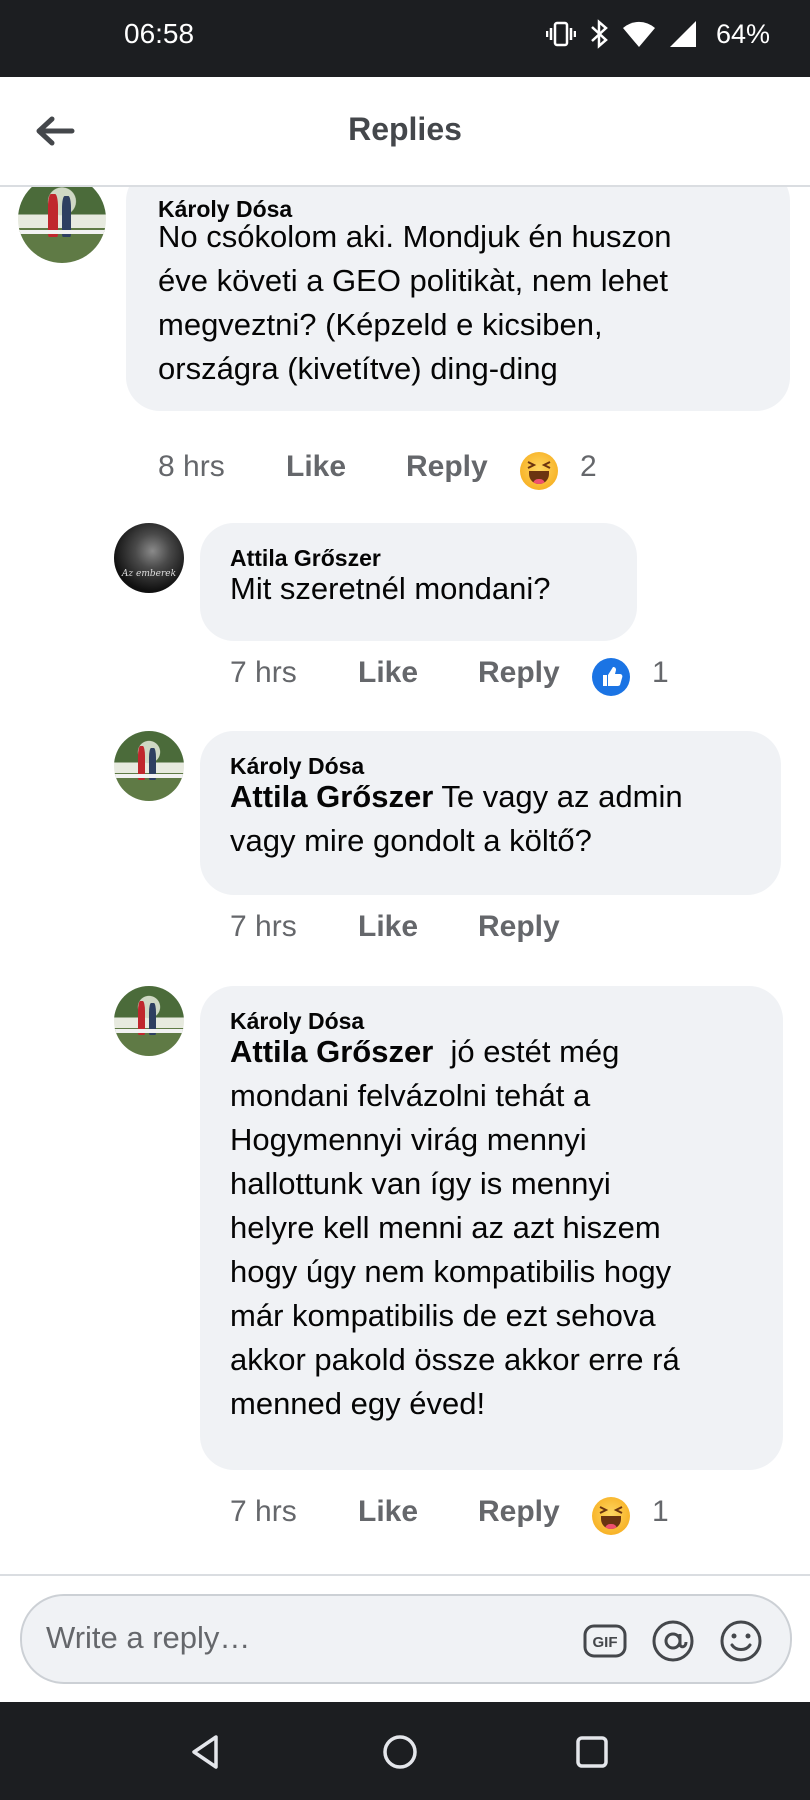 This screenshot has width=810, height=1800. Describe the element at coordinates (558, 796) in the screenshot. I see `comment-line-rest: Te vagy az admin` at that location.